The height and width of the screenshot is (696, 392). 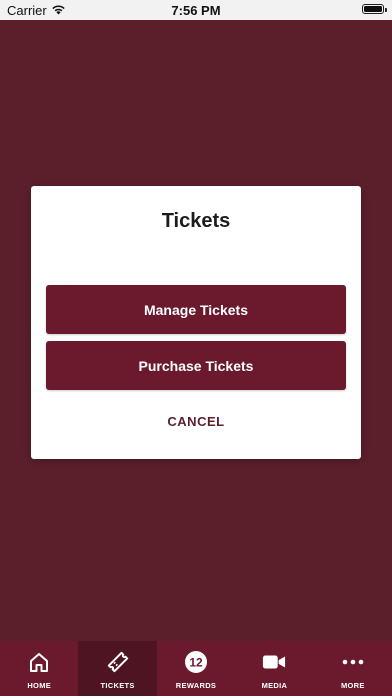 I want to click on battery-icon, so click(x=374, y=9).